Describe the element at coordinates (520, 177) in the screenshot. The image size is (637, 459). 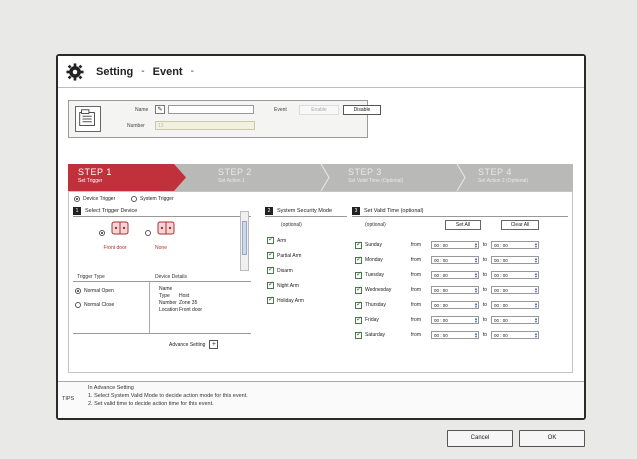
I see `step-4: STEP 4 Set Action 2 (Optional)` at that location.